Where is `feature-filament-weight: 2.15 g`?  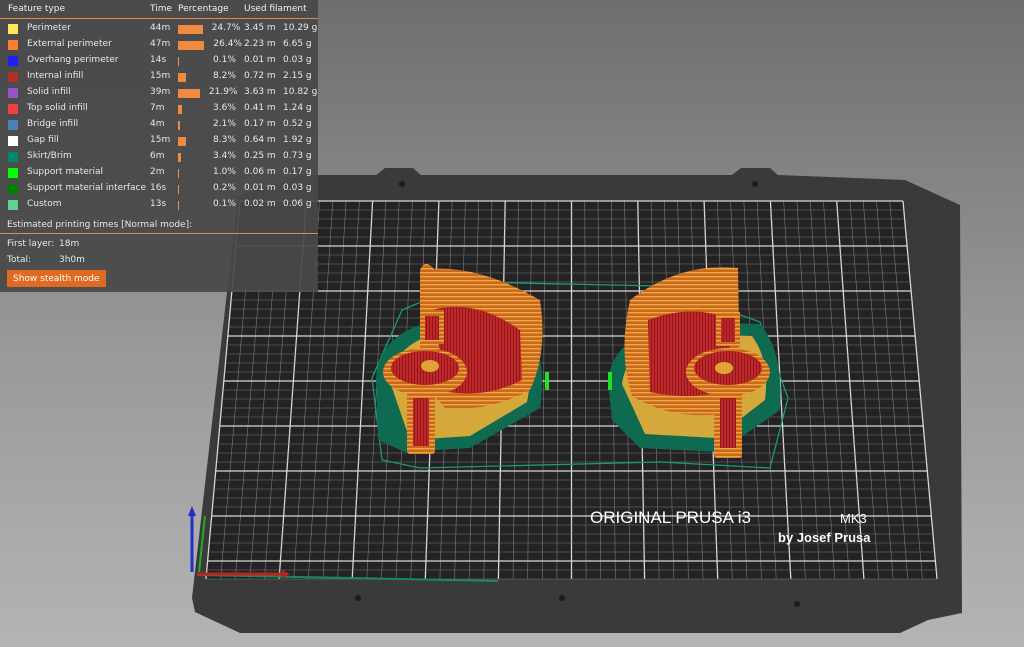 feature-filament-weight: 2.15 g is located at coordinates (297, 76).